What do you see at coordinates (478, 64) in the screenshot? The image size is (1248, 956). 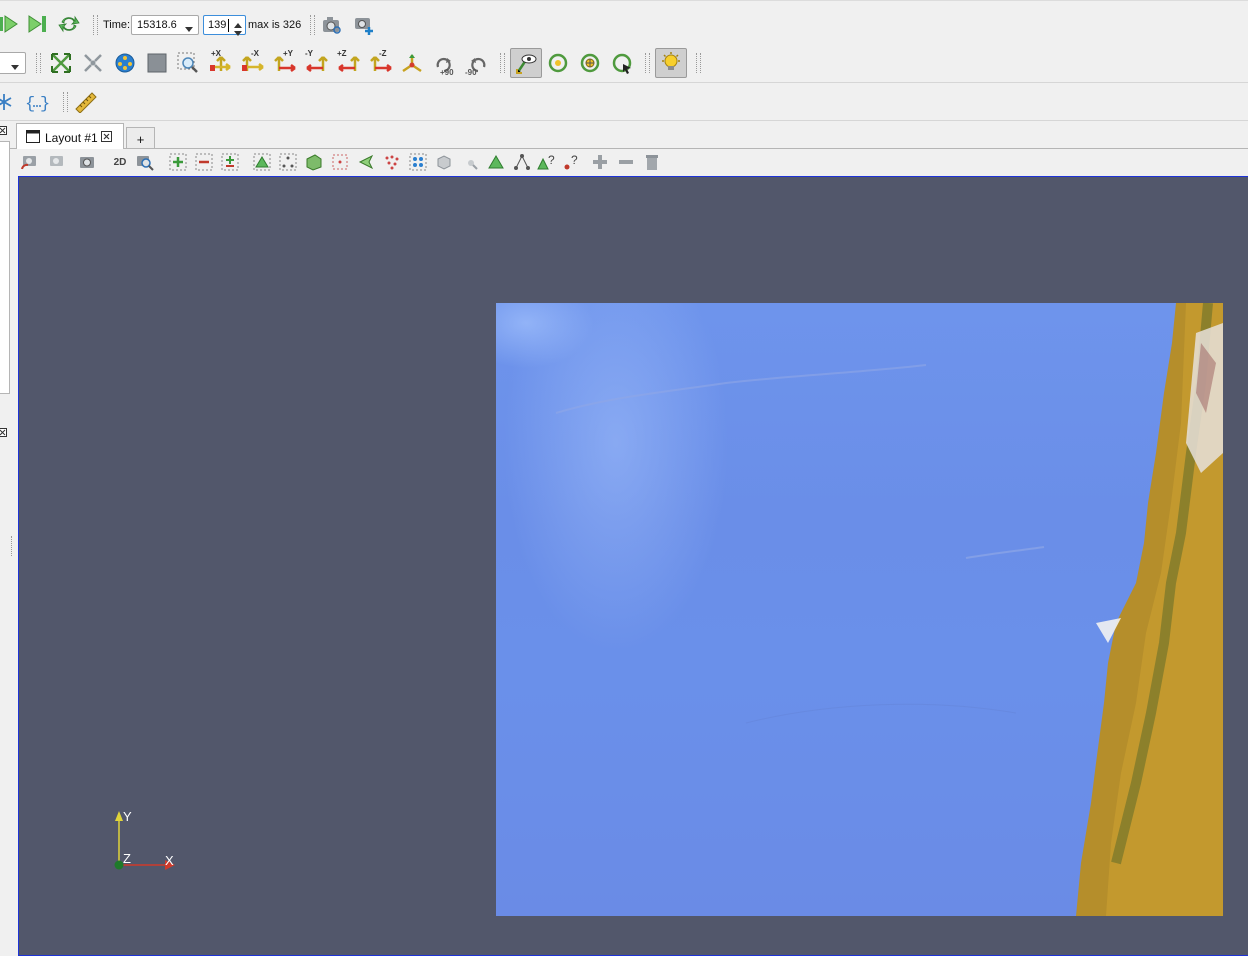 I see `rotate-minus-90-button: -90` at bounding box center [478, 64].